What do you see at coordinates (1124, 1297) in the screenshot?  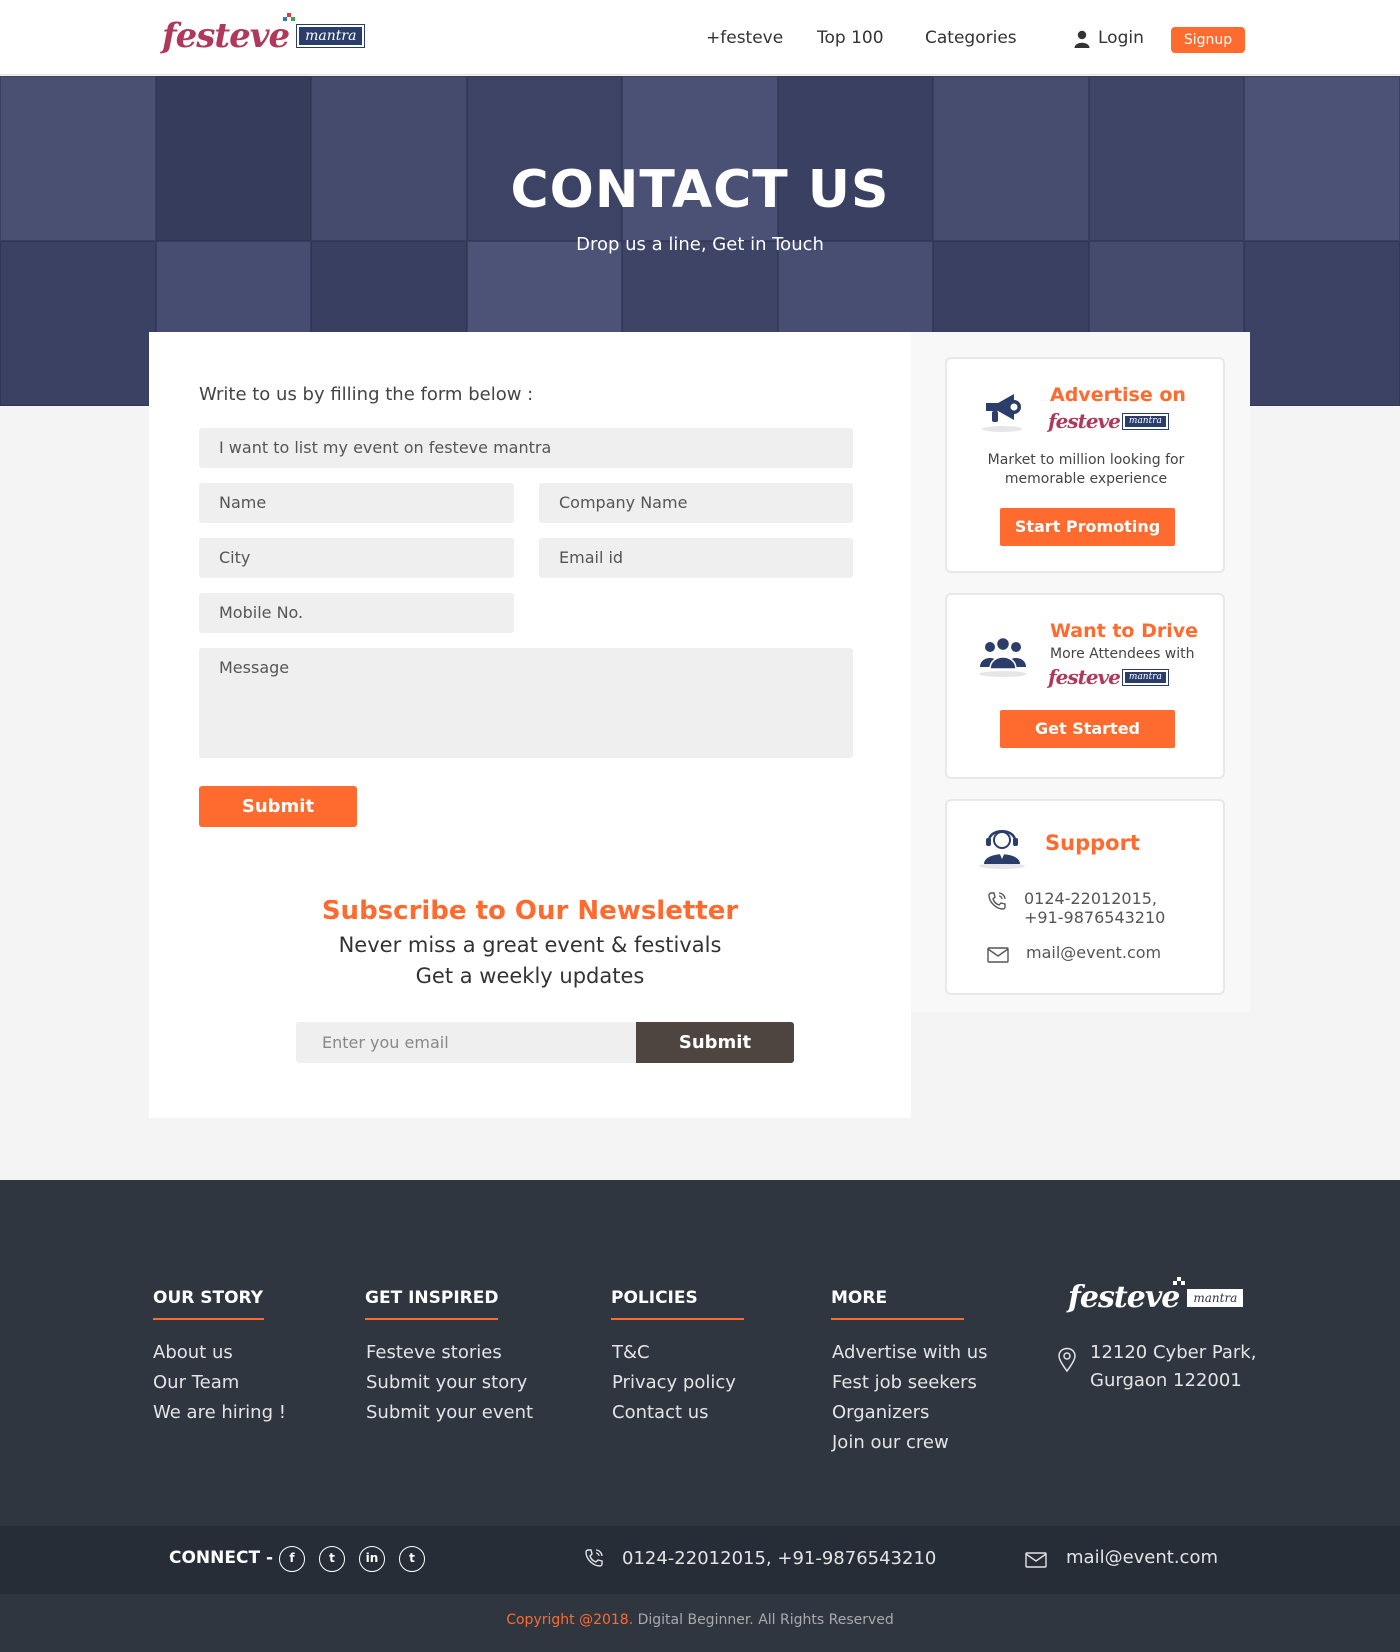 I see `footer-logo-word: festeve` at bounding box center [1124, 1297].